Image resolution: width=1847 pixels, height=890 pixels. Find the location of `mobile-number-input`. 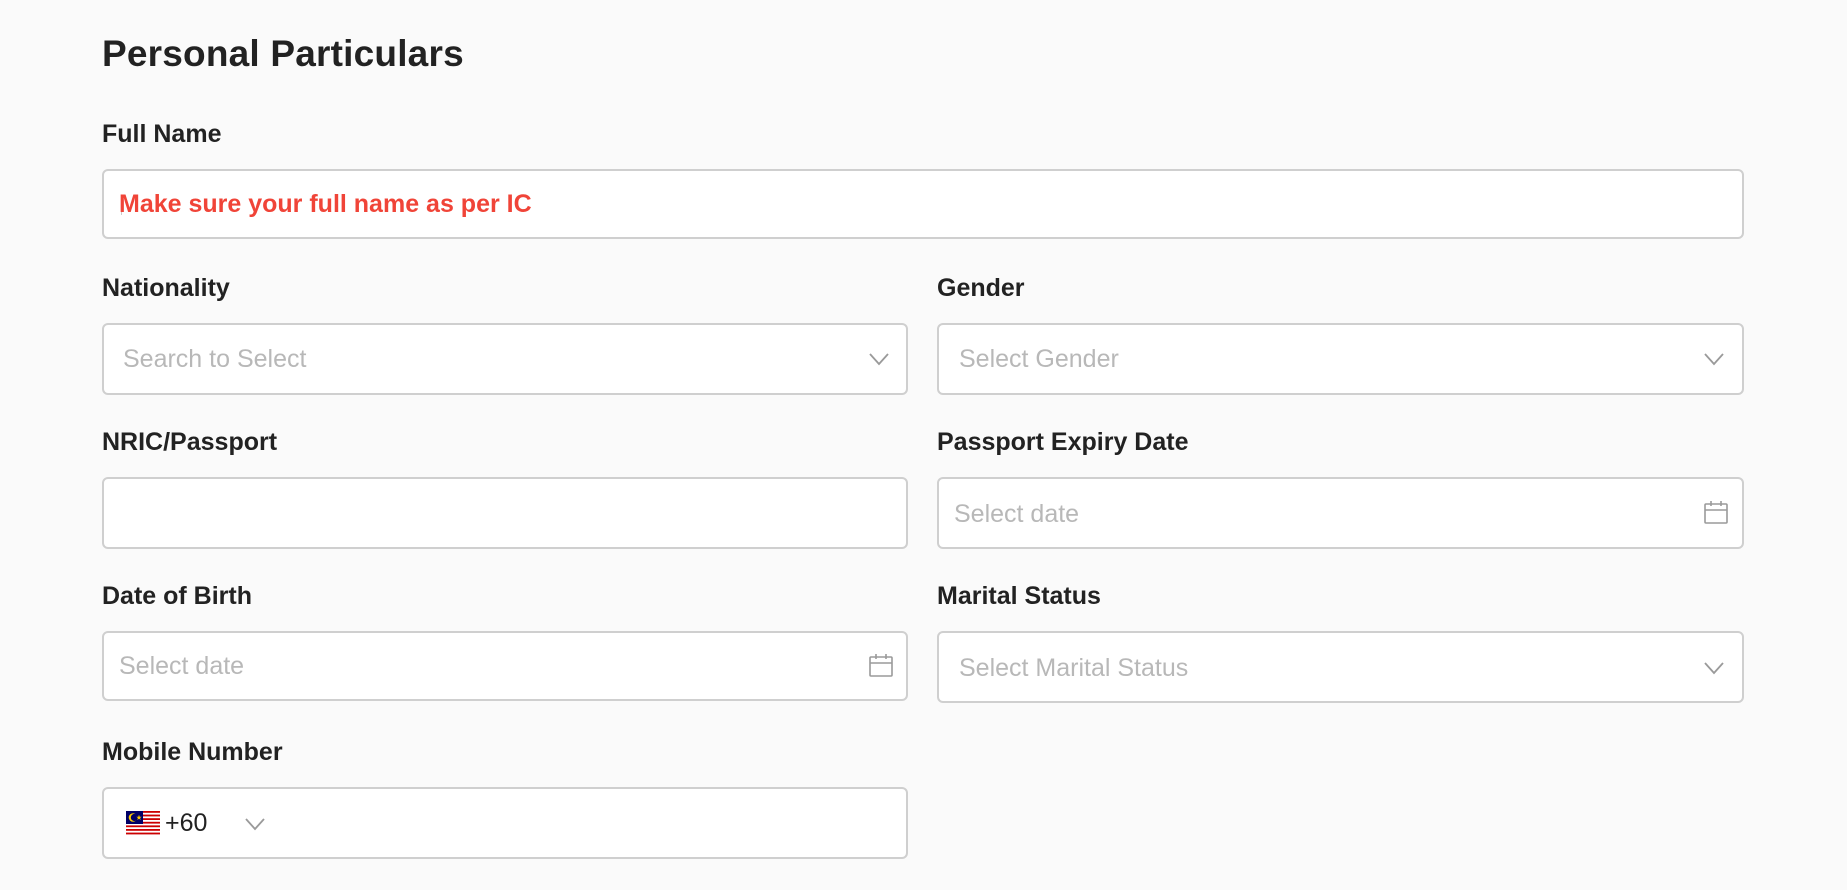

mobile-number-input is located at coordinates (641, 823).